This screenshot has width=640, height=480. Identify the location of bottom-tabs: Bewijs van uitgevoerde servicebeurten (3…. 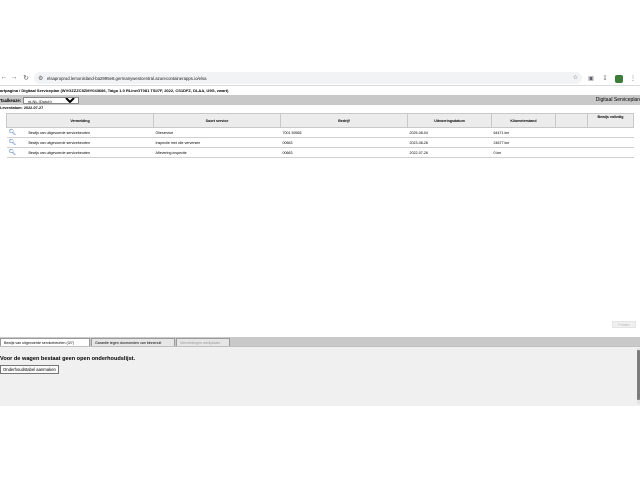
(320, 341).